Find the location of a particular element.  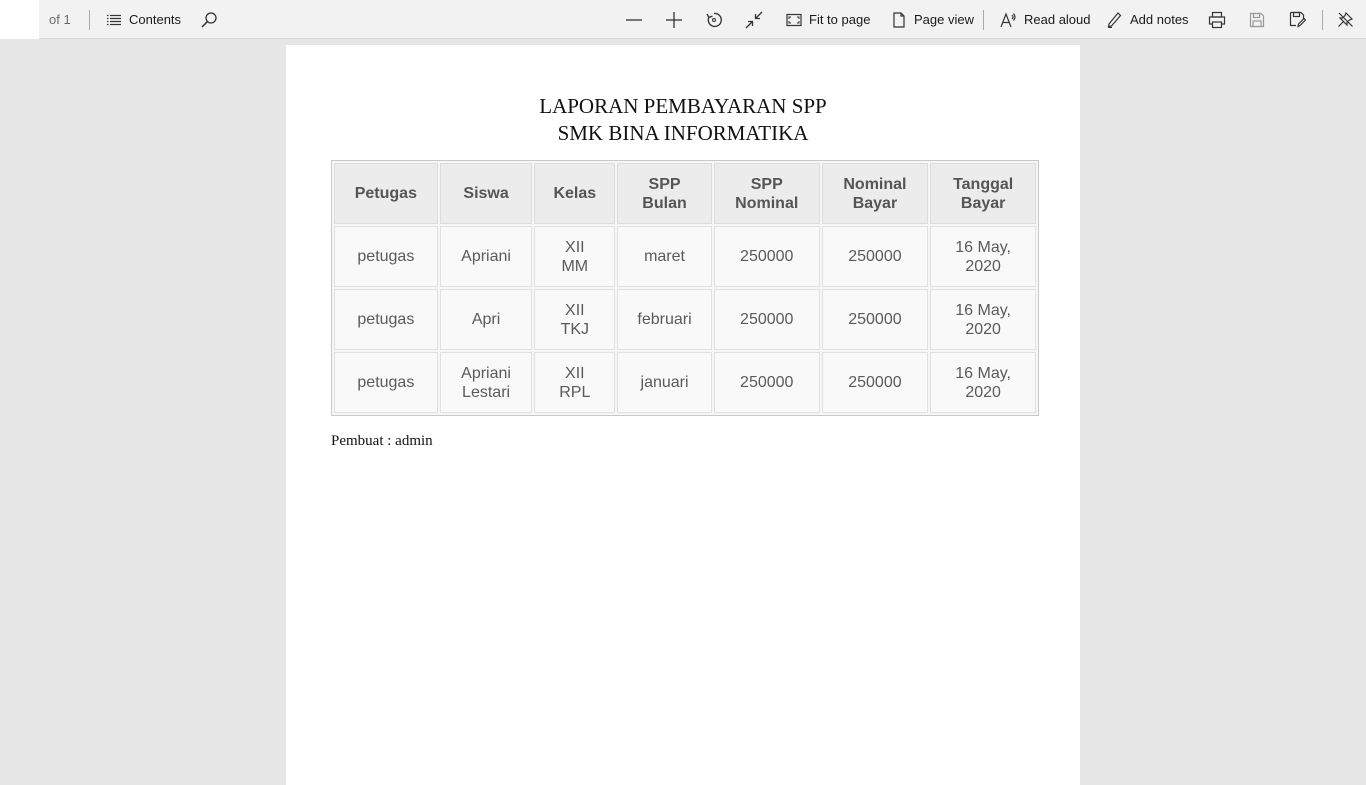

print-icon is located at coordinates (1217, 20).